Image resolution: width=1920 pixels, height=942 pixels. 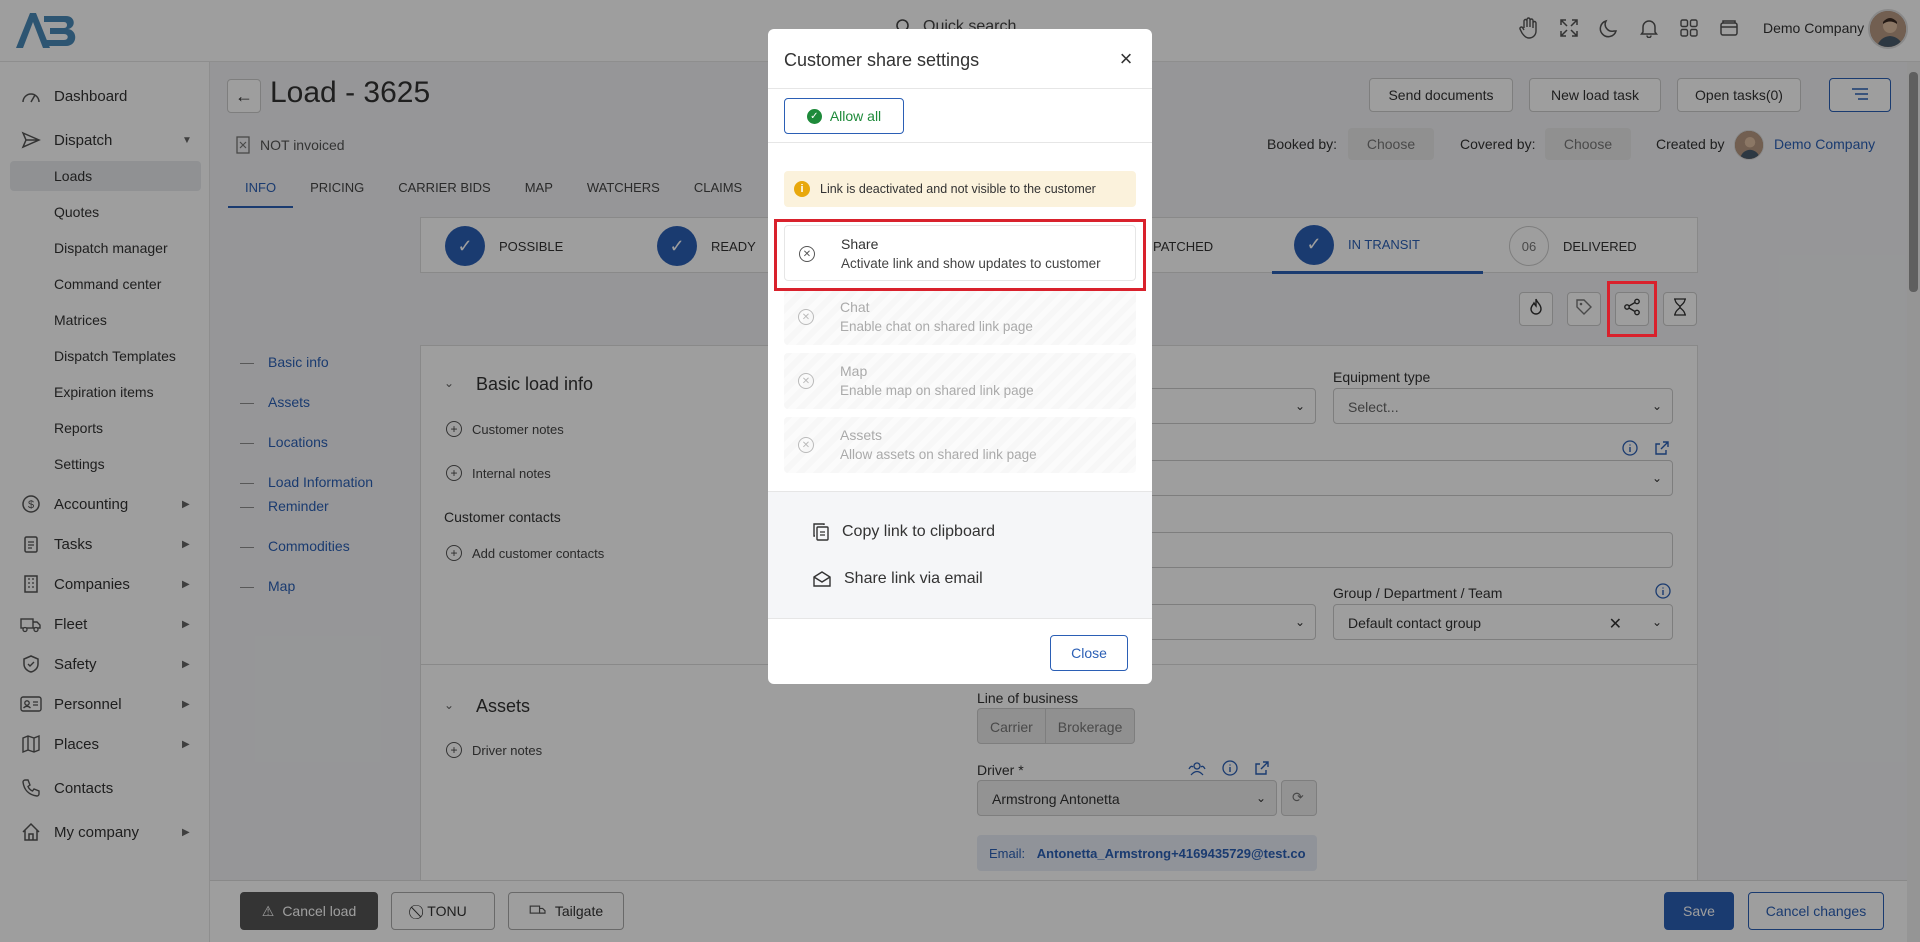 I want to click on share-button-highlight, so click(x=1632, y=309).